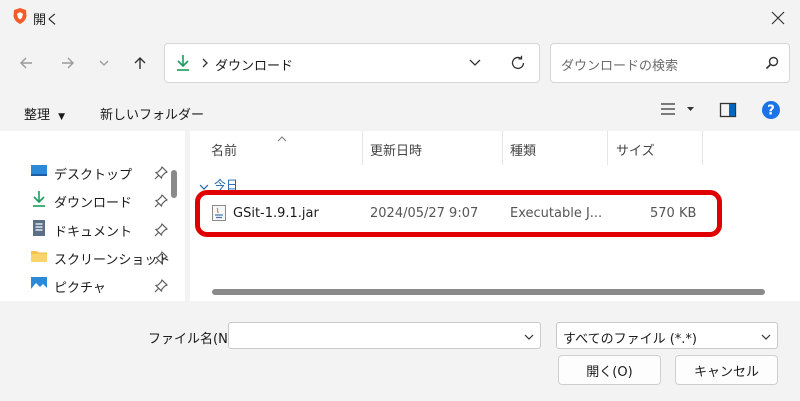 The height and width of the screenshot is (401, 800). What do you see at coordinates (523, 149) in the screenshot?
I see `column-header-type: 種類` at bounding box center [523, 149].